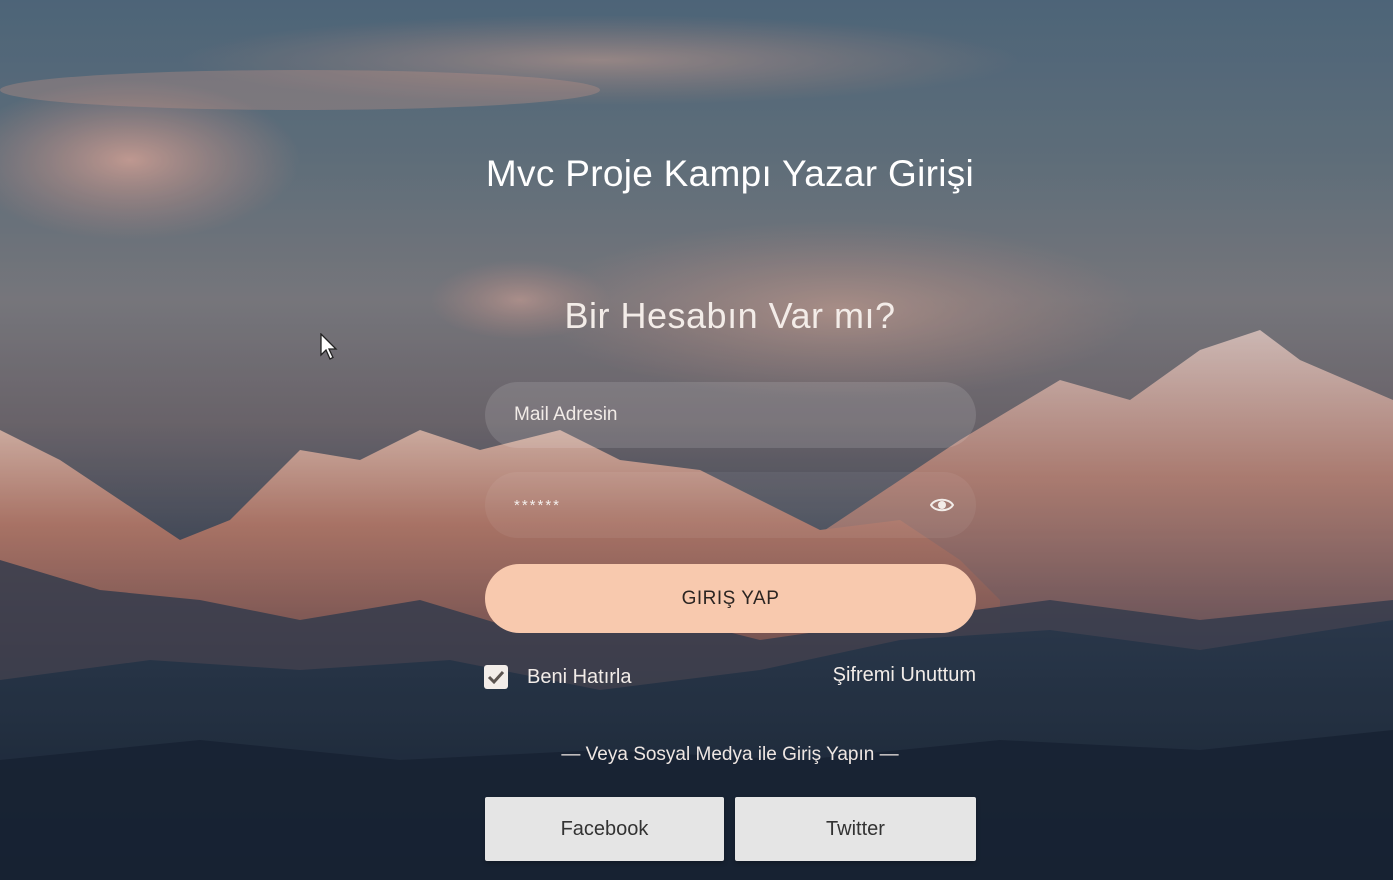 The width and height of the screenshot is (1393, 880). What do you see at coordinates (855, 829) in the screenshot?
I see `twitter-login-button: Twitter` at bounding box center [855, 829].